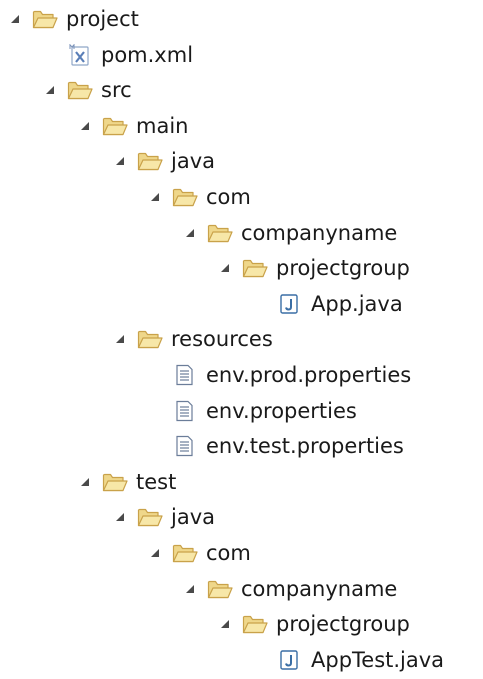 This screenshot has height=679, width=483. Describe the element at coordinates (102, 19) in the screenshot. I see `tree-item-label: project` at that location.